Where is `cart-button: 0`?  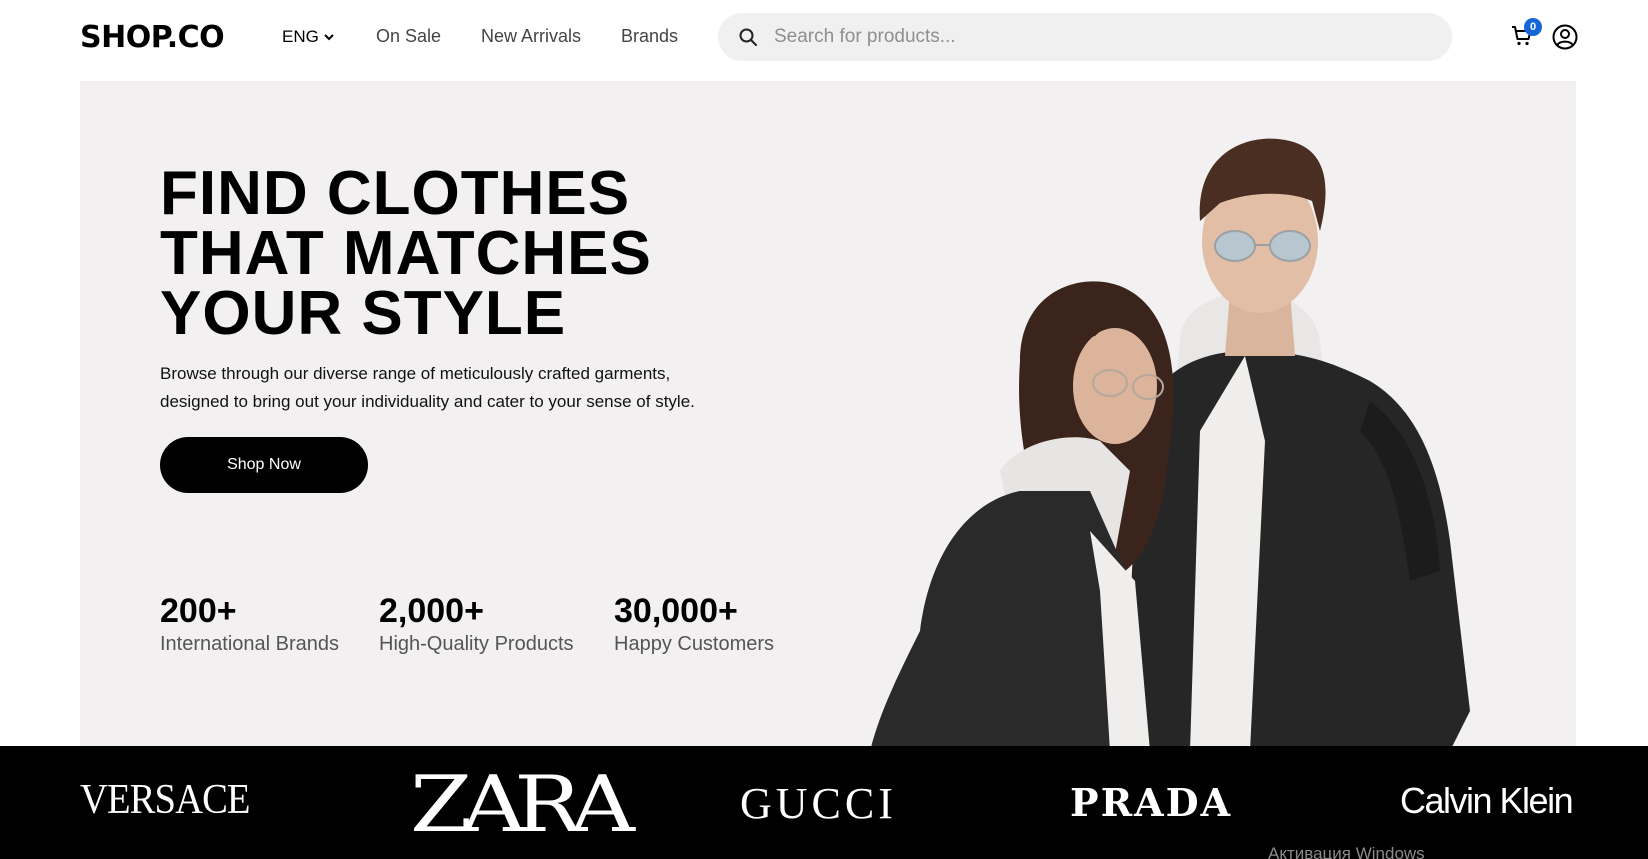
cart-button: 0 is located at coordinates (1526, 34).